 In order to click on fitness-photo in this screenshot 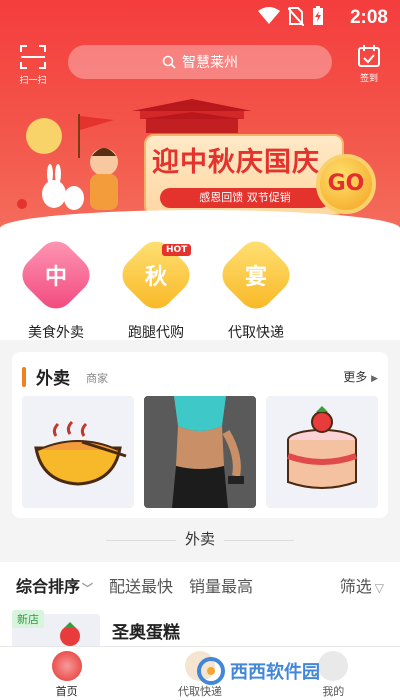, I will do `click(200, 452)`.